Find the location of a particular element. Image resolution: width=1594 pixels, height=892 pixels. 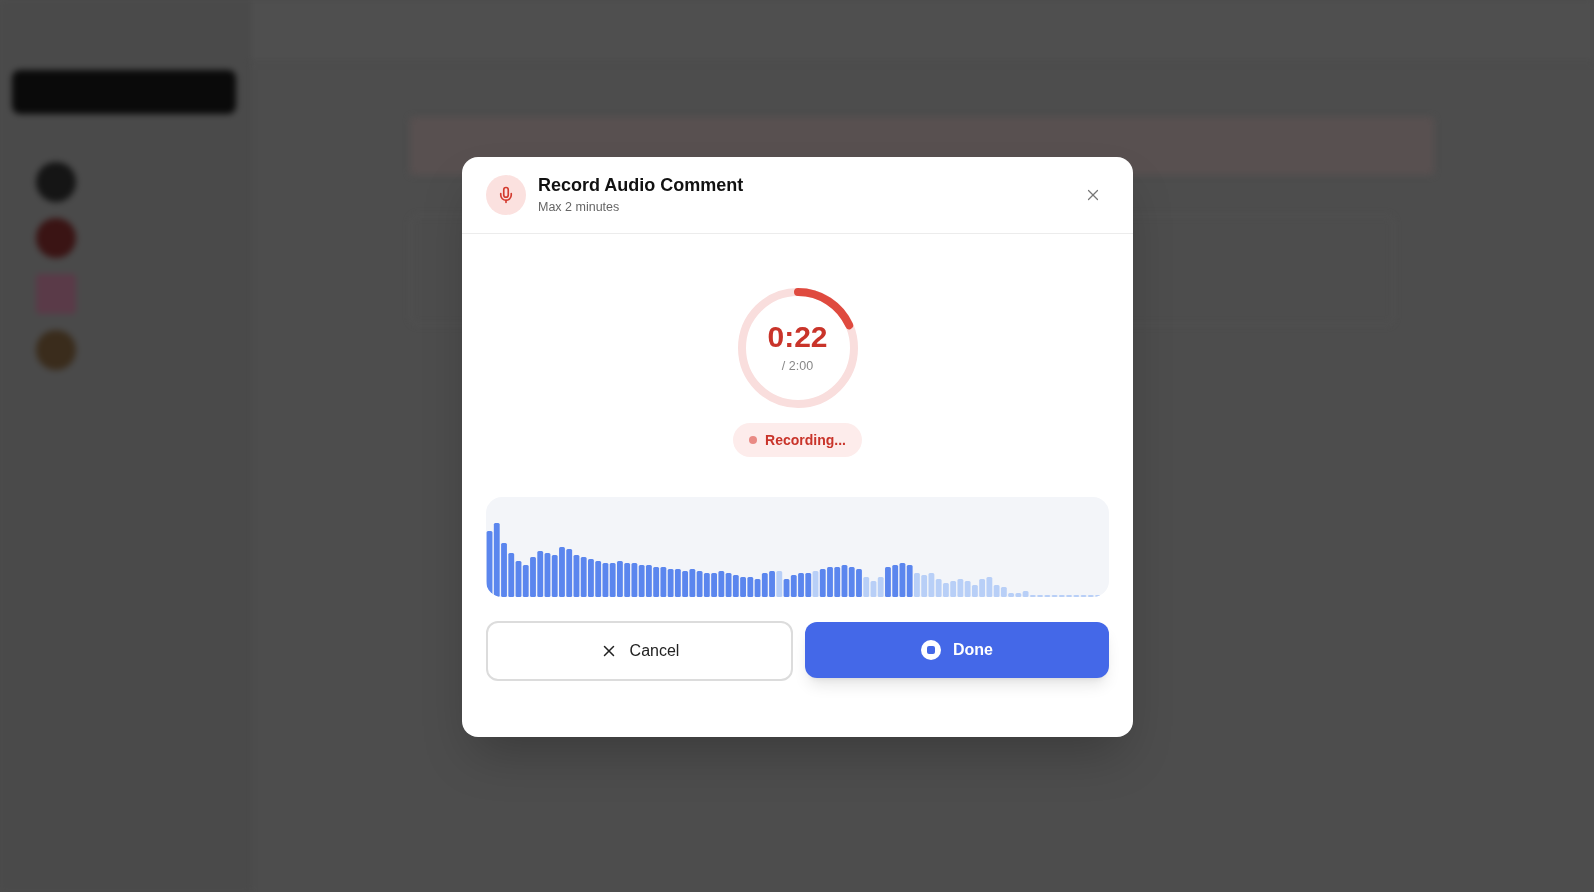

dialog-subtitle: Max 2 minutes is located at coordinates (579, 207).